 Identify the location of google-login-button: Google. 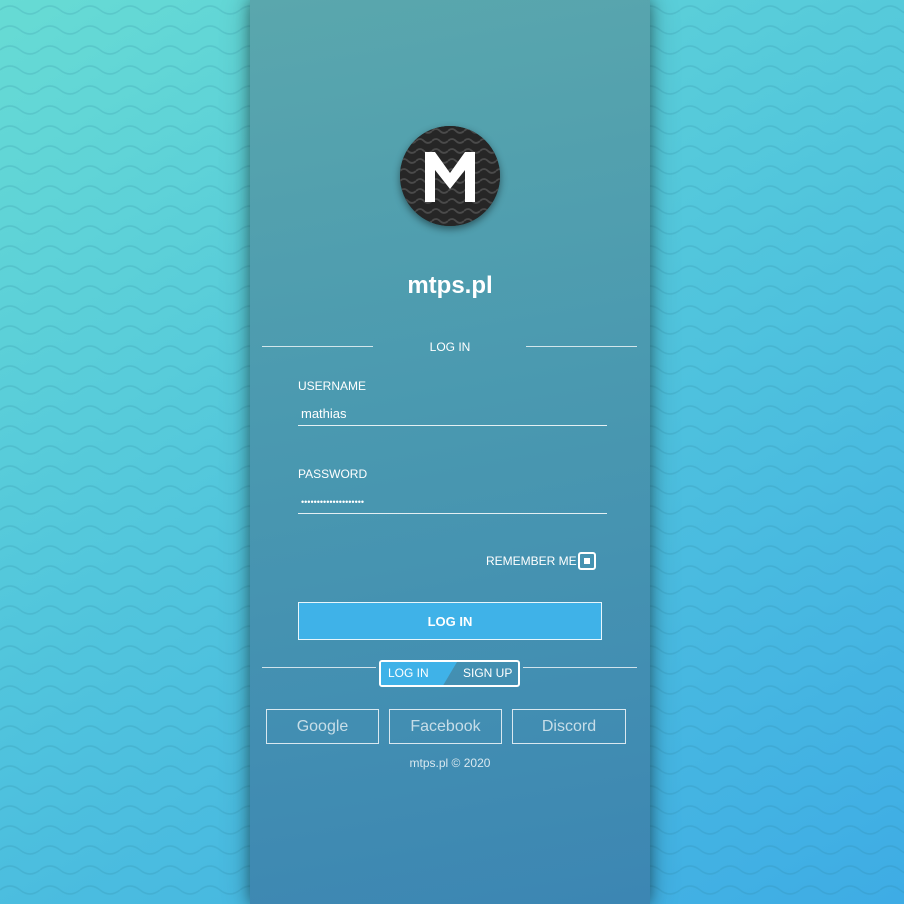
(322, 726).